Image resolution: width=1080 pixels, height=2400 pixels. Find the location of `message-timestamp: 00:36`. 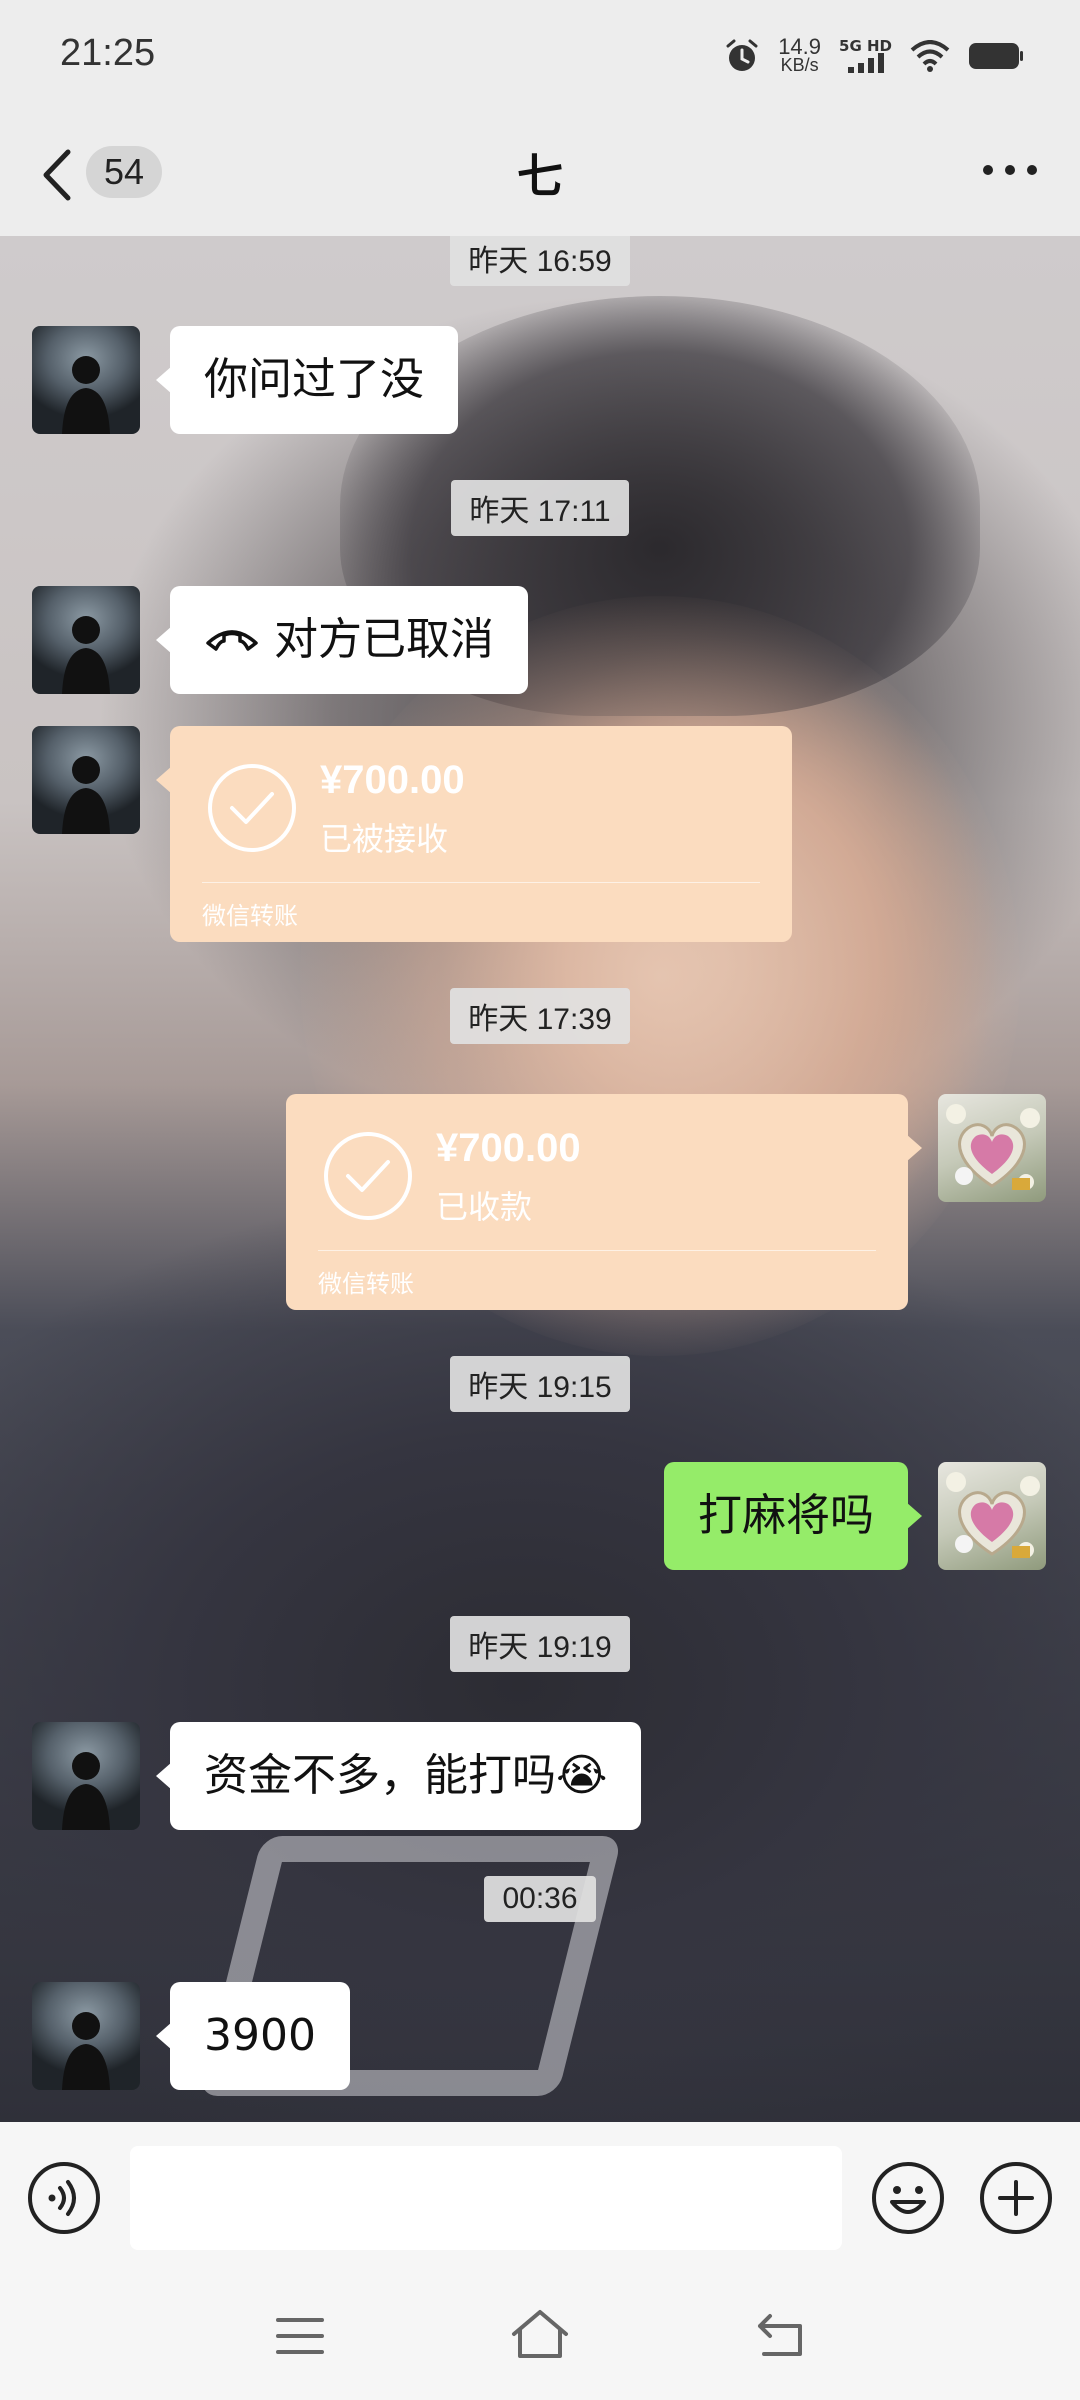

message-timestamp: 00:36 is located at coordinates (540, 1899).